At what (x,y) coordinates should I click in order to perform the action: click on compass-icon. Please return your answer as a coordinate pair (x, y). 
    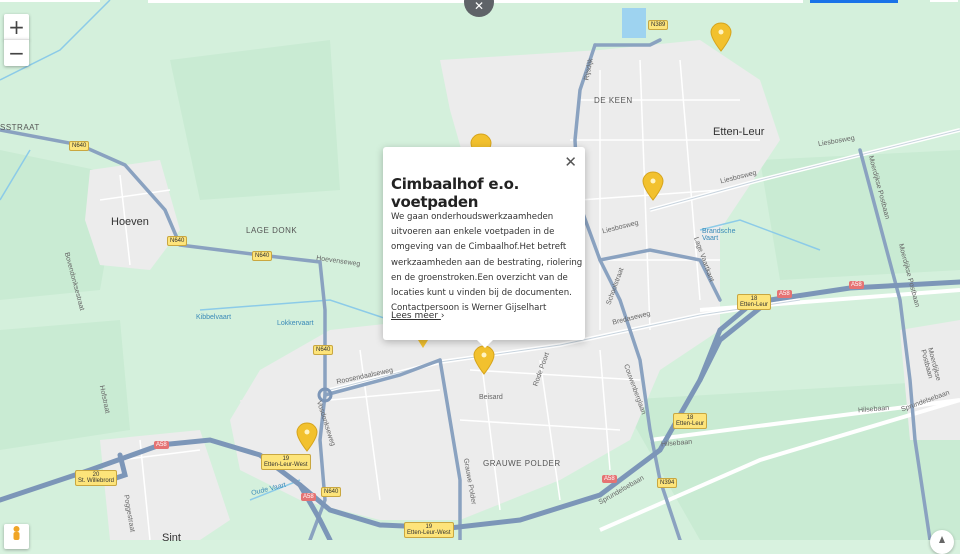
    Looking at the image, I should click on (942, 539).